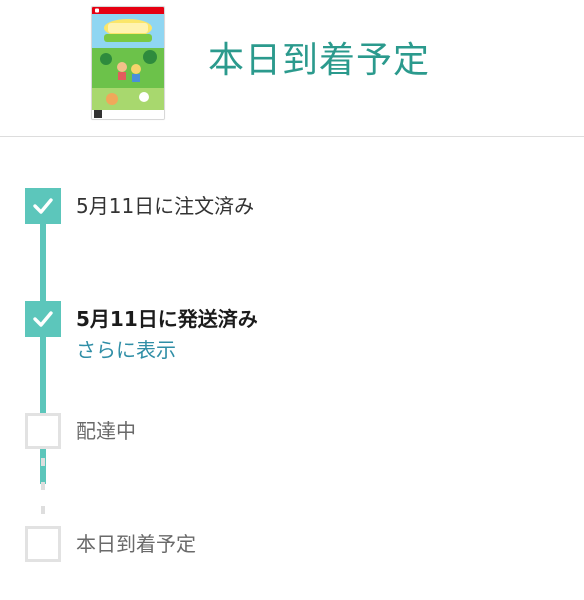  Describe the element at coordinates (319, 60) in the screenshot. I see `delivery-status-title: 本日到着予定` at that location.